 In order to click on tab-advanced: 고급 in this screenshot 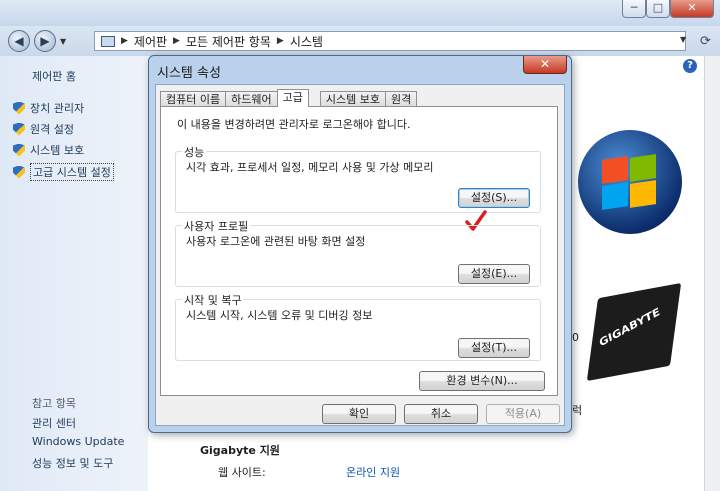, I will do `click(292, 98)`.